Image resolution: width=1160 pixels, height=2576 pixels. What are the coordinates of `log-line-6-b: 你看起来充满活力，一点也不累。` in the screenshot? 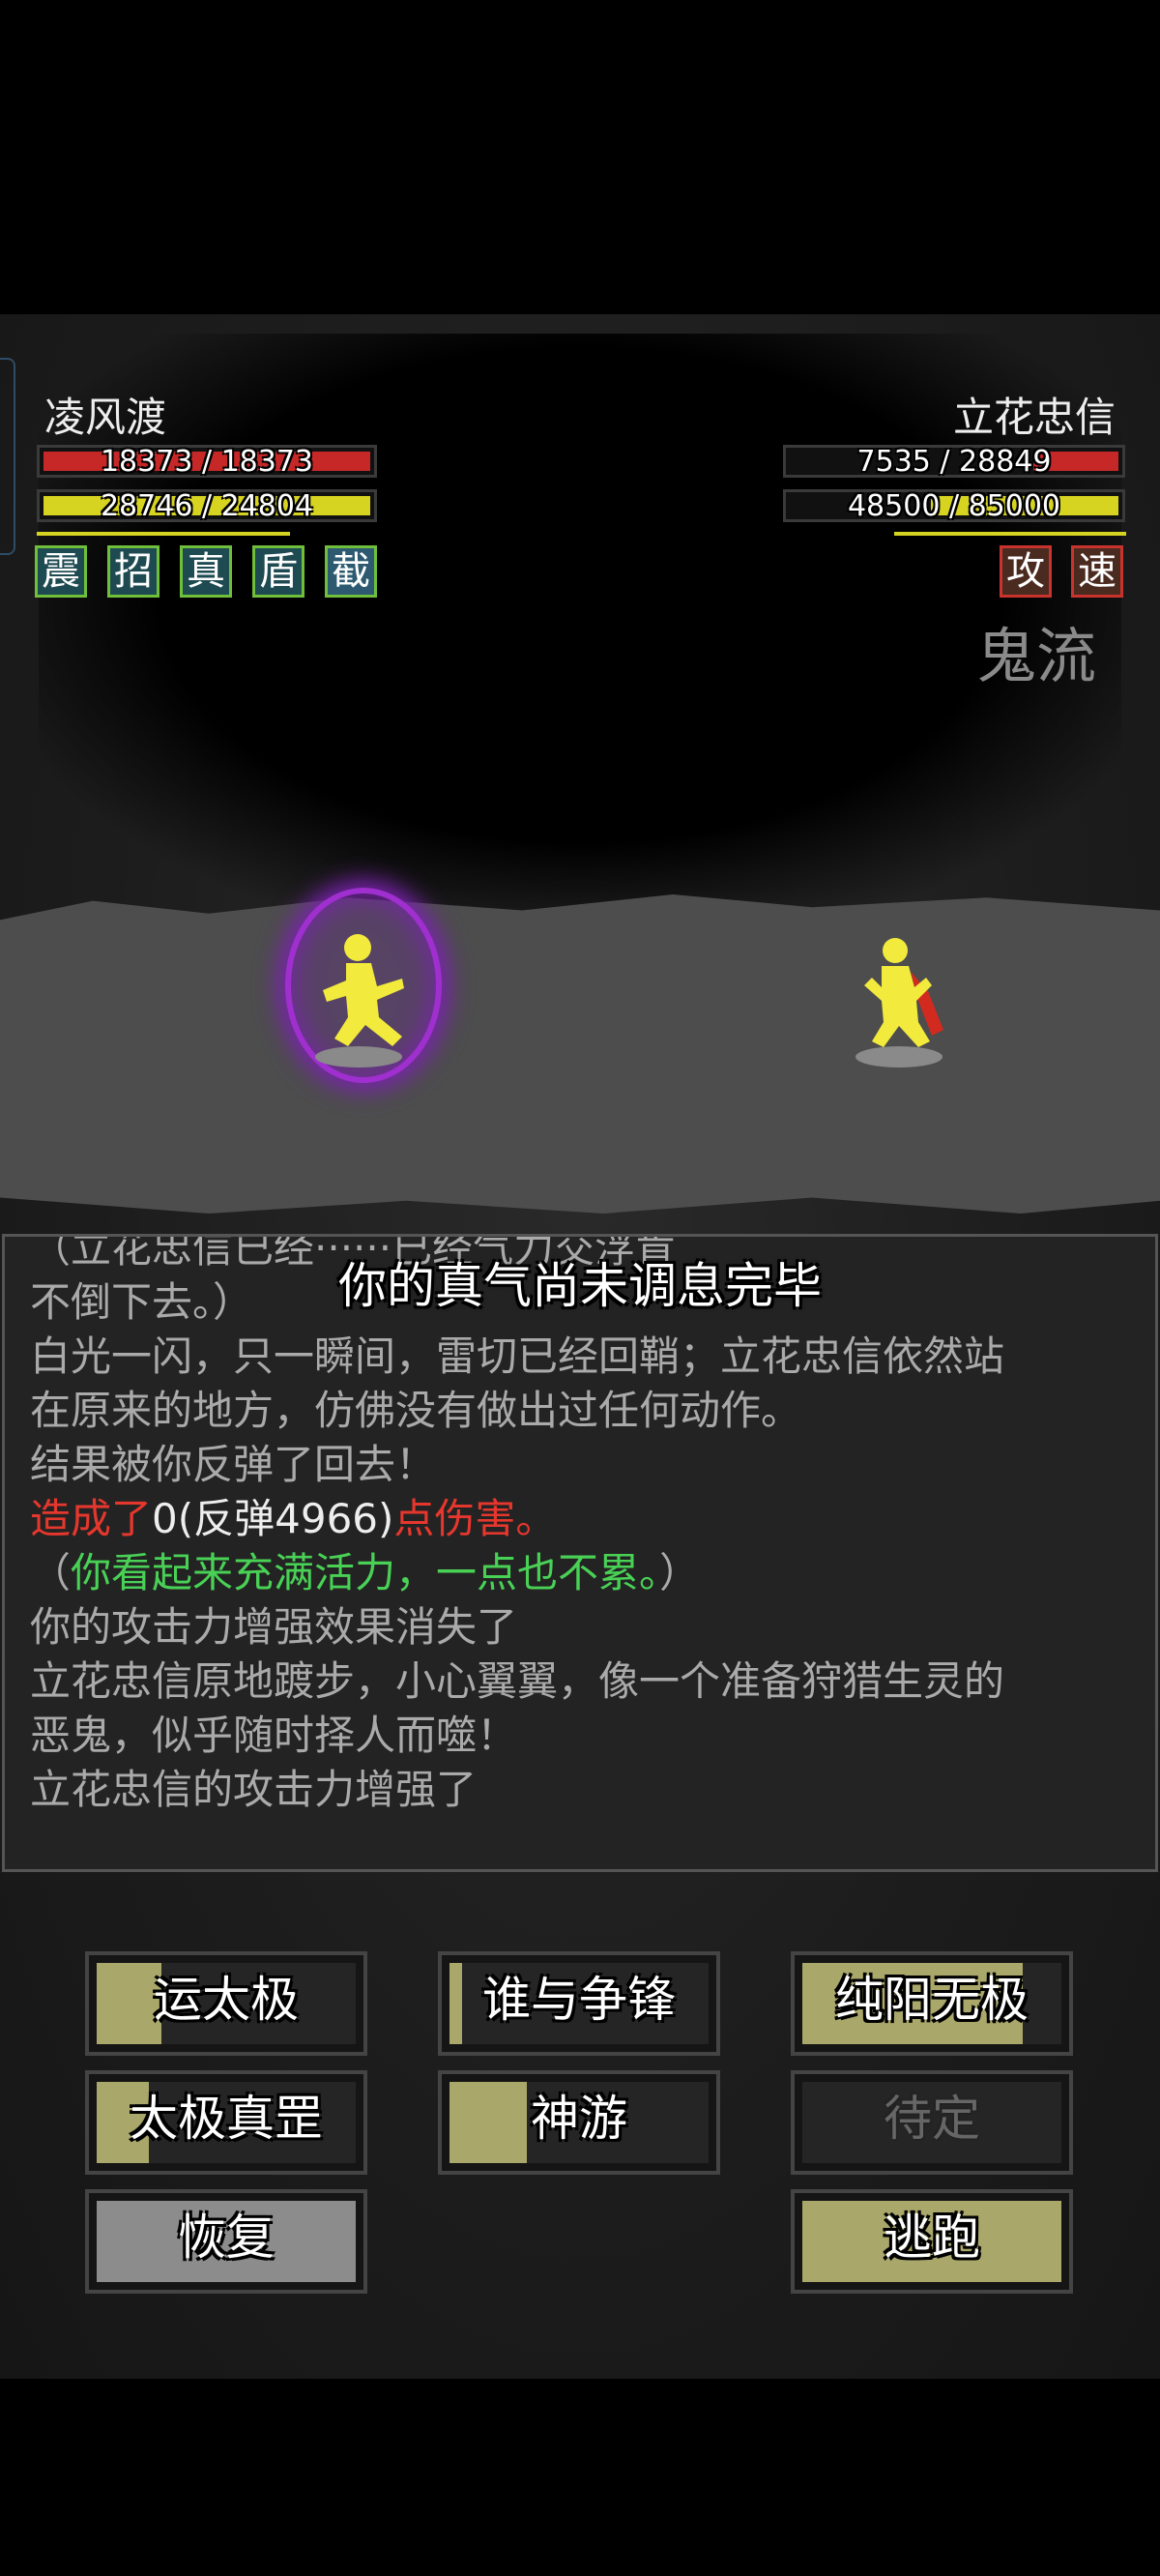 It's located at (365, 1572).